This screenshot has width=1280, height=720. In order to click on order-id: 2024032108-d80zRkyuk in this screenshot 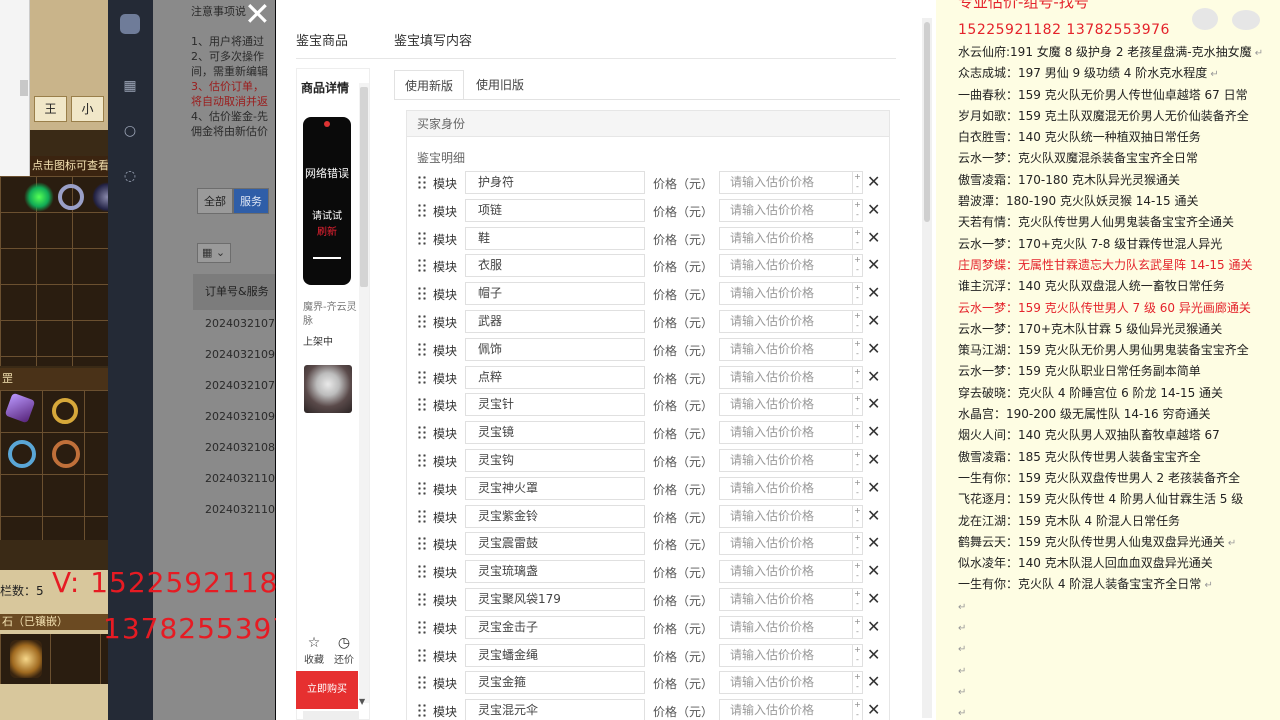, I will do `click(240, 447)`.